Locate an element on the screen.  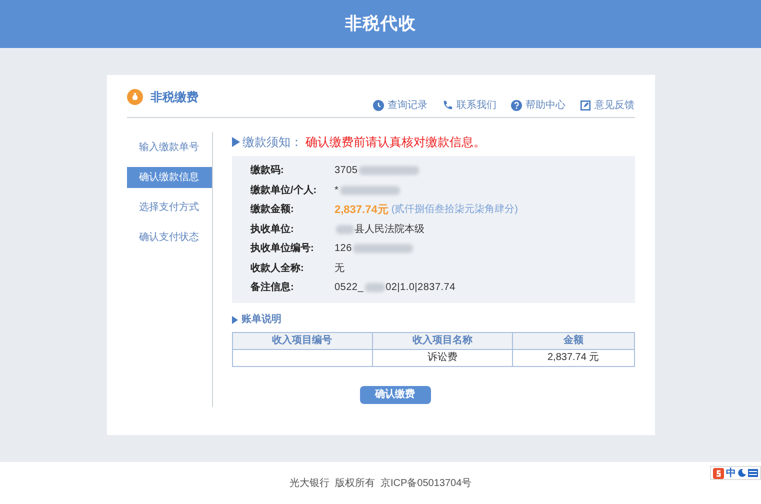
help-icon is located at coordinates (516, 105).